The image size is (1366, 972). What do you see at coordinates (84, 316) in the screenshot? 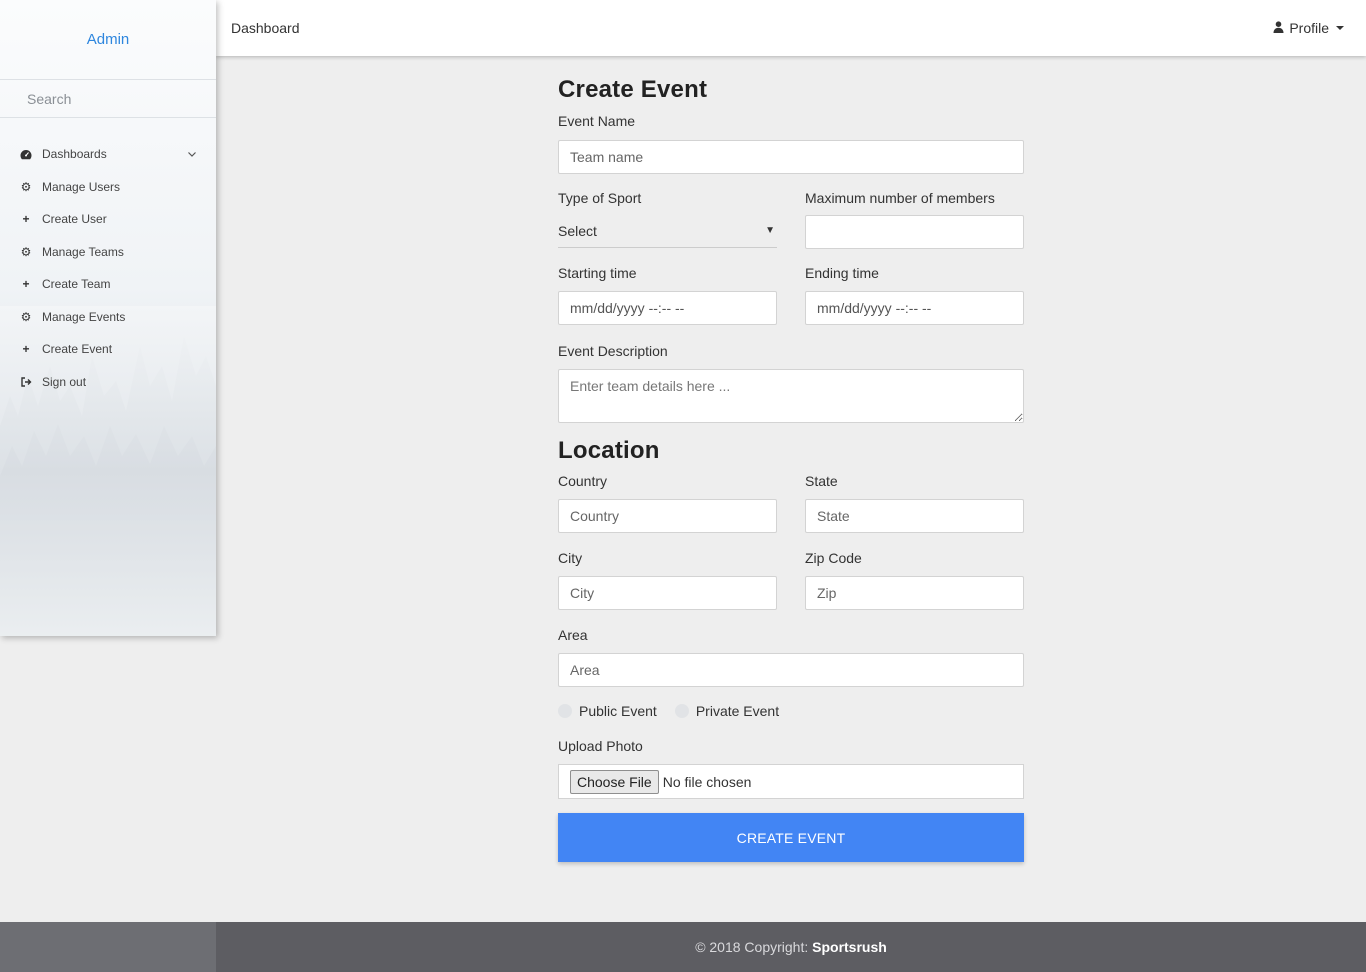
I see `sidebar-item-label: Manage Events` at bounding box center [84, 316].